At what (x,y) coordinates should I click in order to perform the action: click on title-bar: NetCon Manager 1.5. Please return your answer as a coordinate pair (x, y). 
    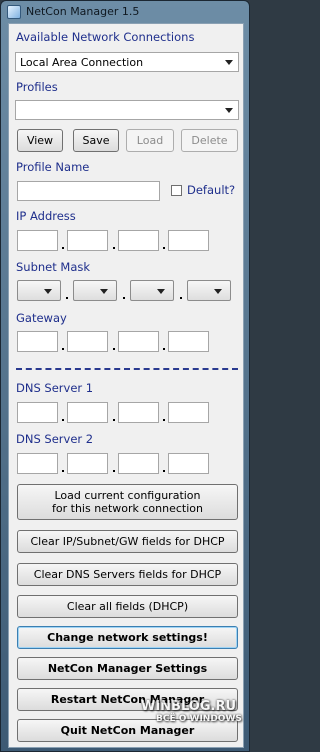
    Looking at the image, I should click on (125, 12).